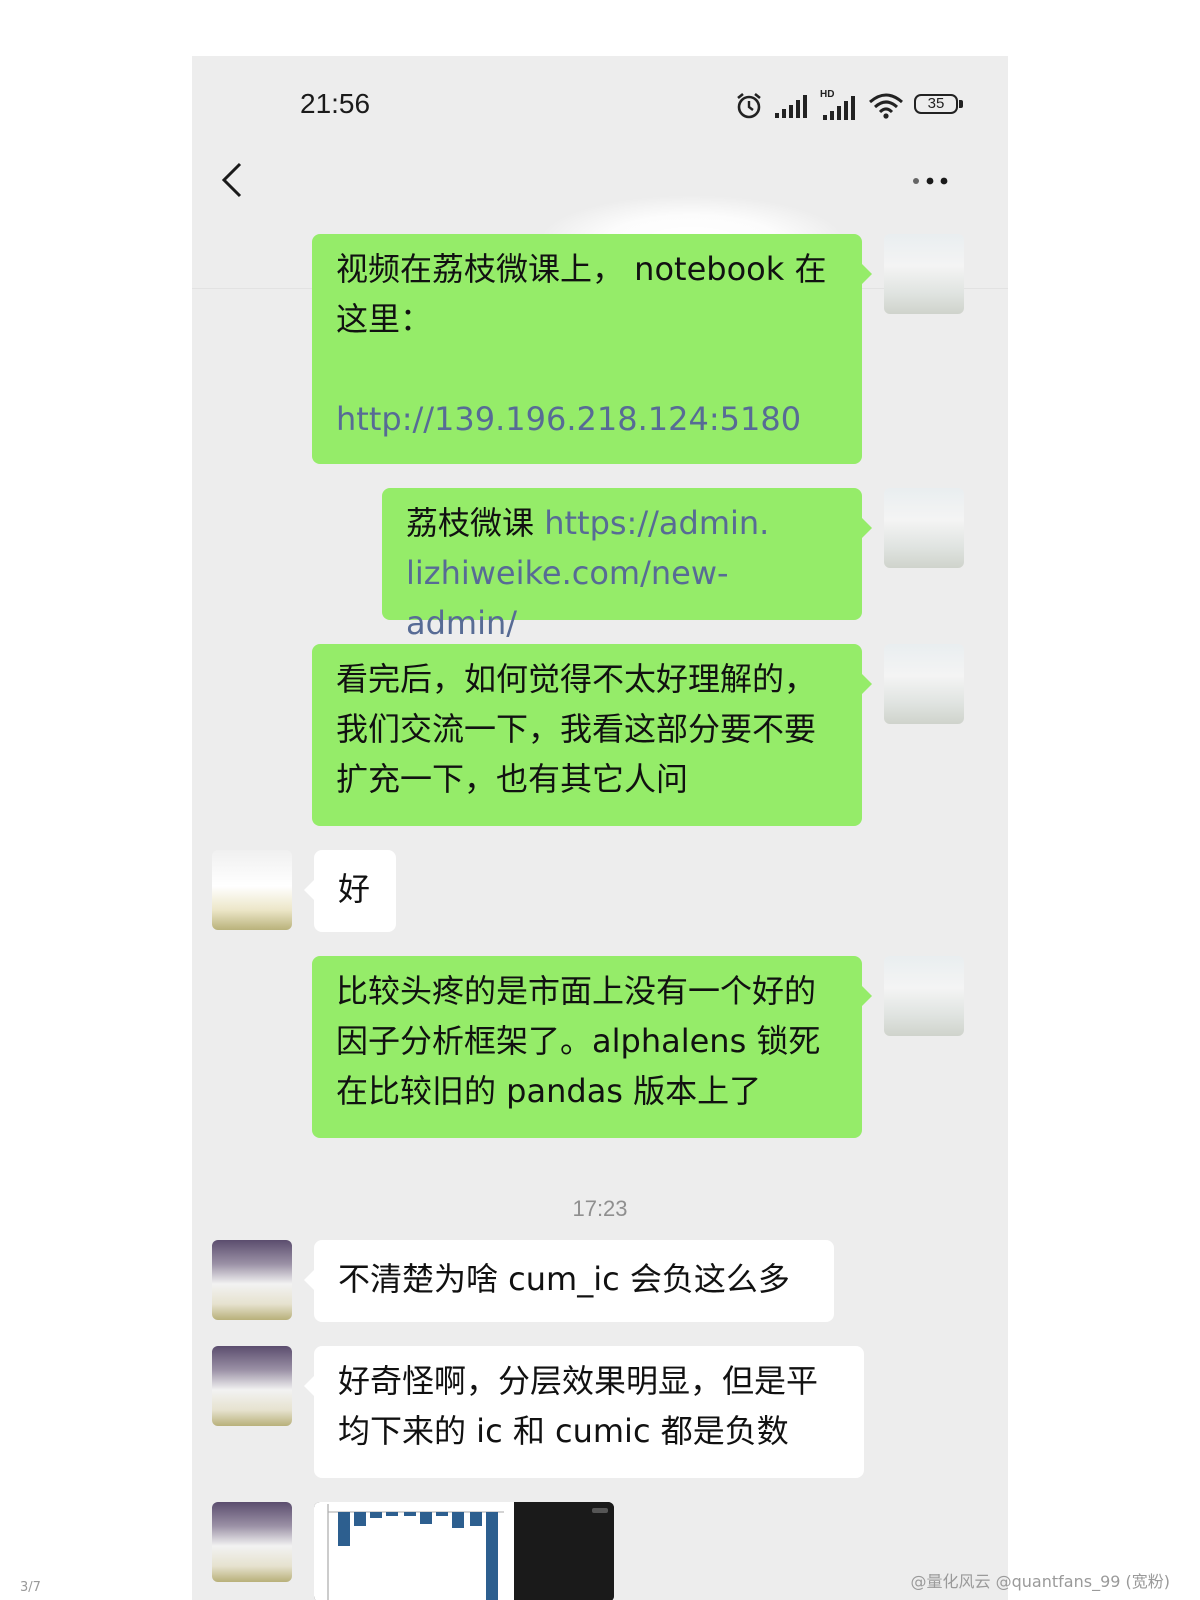 The image size is (1200, 1600). I want to click on message-text: 荔枝微课, so click(475, 523).